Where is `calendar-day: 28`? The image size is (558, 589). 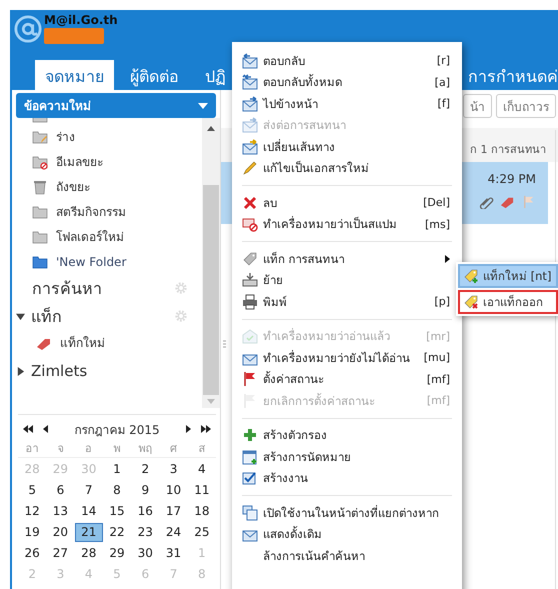
calendar-day: 28 is located at coordinates (88, 553).